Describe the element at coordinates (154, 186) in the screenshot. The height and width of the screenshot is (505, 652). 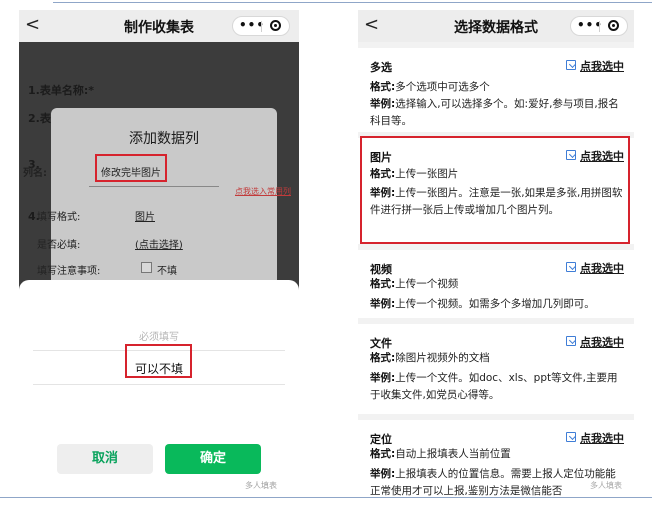
I see `column-name-underline` at that location.